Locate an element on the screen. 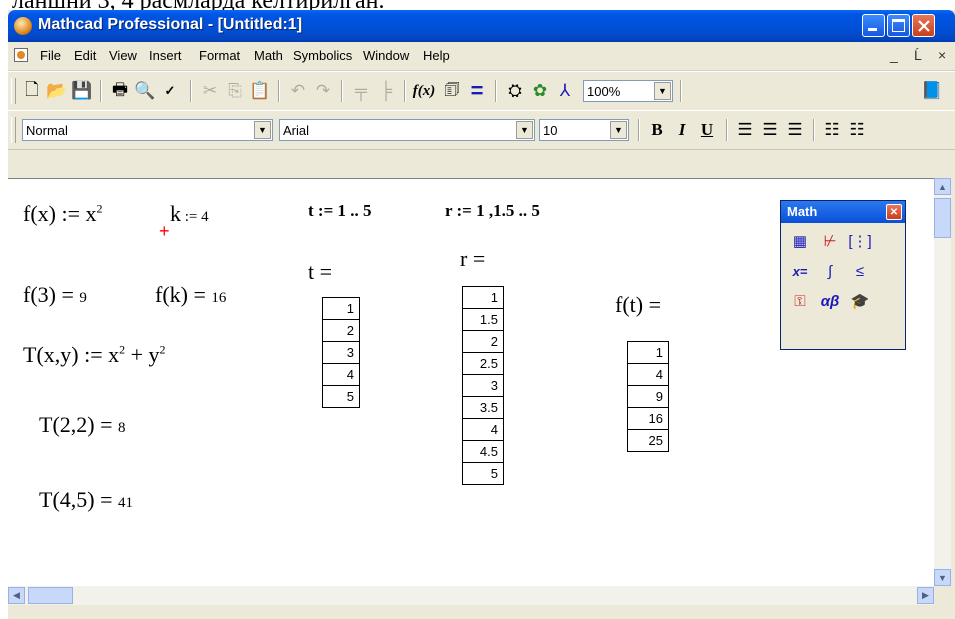  ft-results-table: 1 4 9 16 25 is located at coordinates (648, 396).